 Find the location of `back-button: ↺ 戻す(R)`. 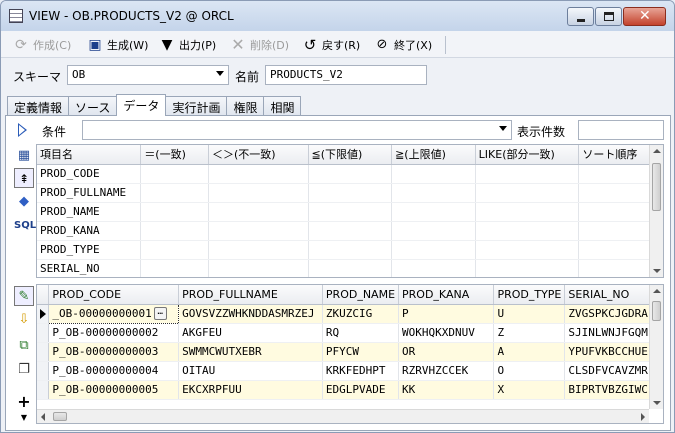

back-button: ↺ 戻す(R) is located at coordinates (331, 45).